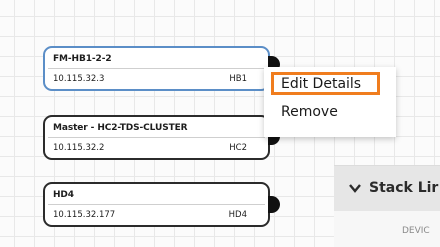  Describe the element at coordinates (330, 102) in the screenshot. I see `node-context-menu: Edit Details Remove` at that location.